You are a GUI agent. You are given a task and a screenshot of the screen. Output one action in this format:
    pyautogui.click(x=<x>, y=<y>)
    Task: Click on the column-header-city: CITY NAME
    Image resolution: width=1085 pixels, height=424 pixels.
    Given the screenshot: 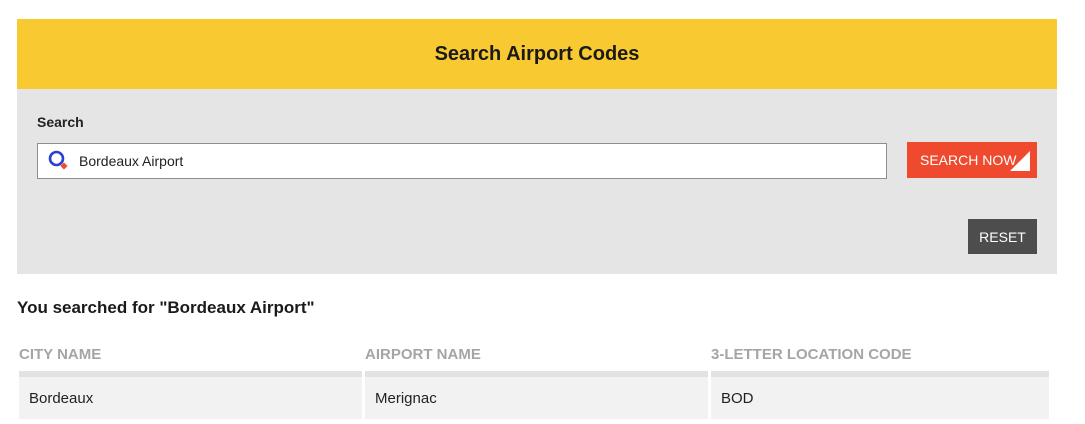 What is the action you would take?
    pyautogui.click(x=190, y=358)
    